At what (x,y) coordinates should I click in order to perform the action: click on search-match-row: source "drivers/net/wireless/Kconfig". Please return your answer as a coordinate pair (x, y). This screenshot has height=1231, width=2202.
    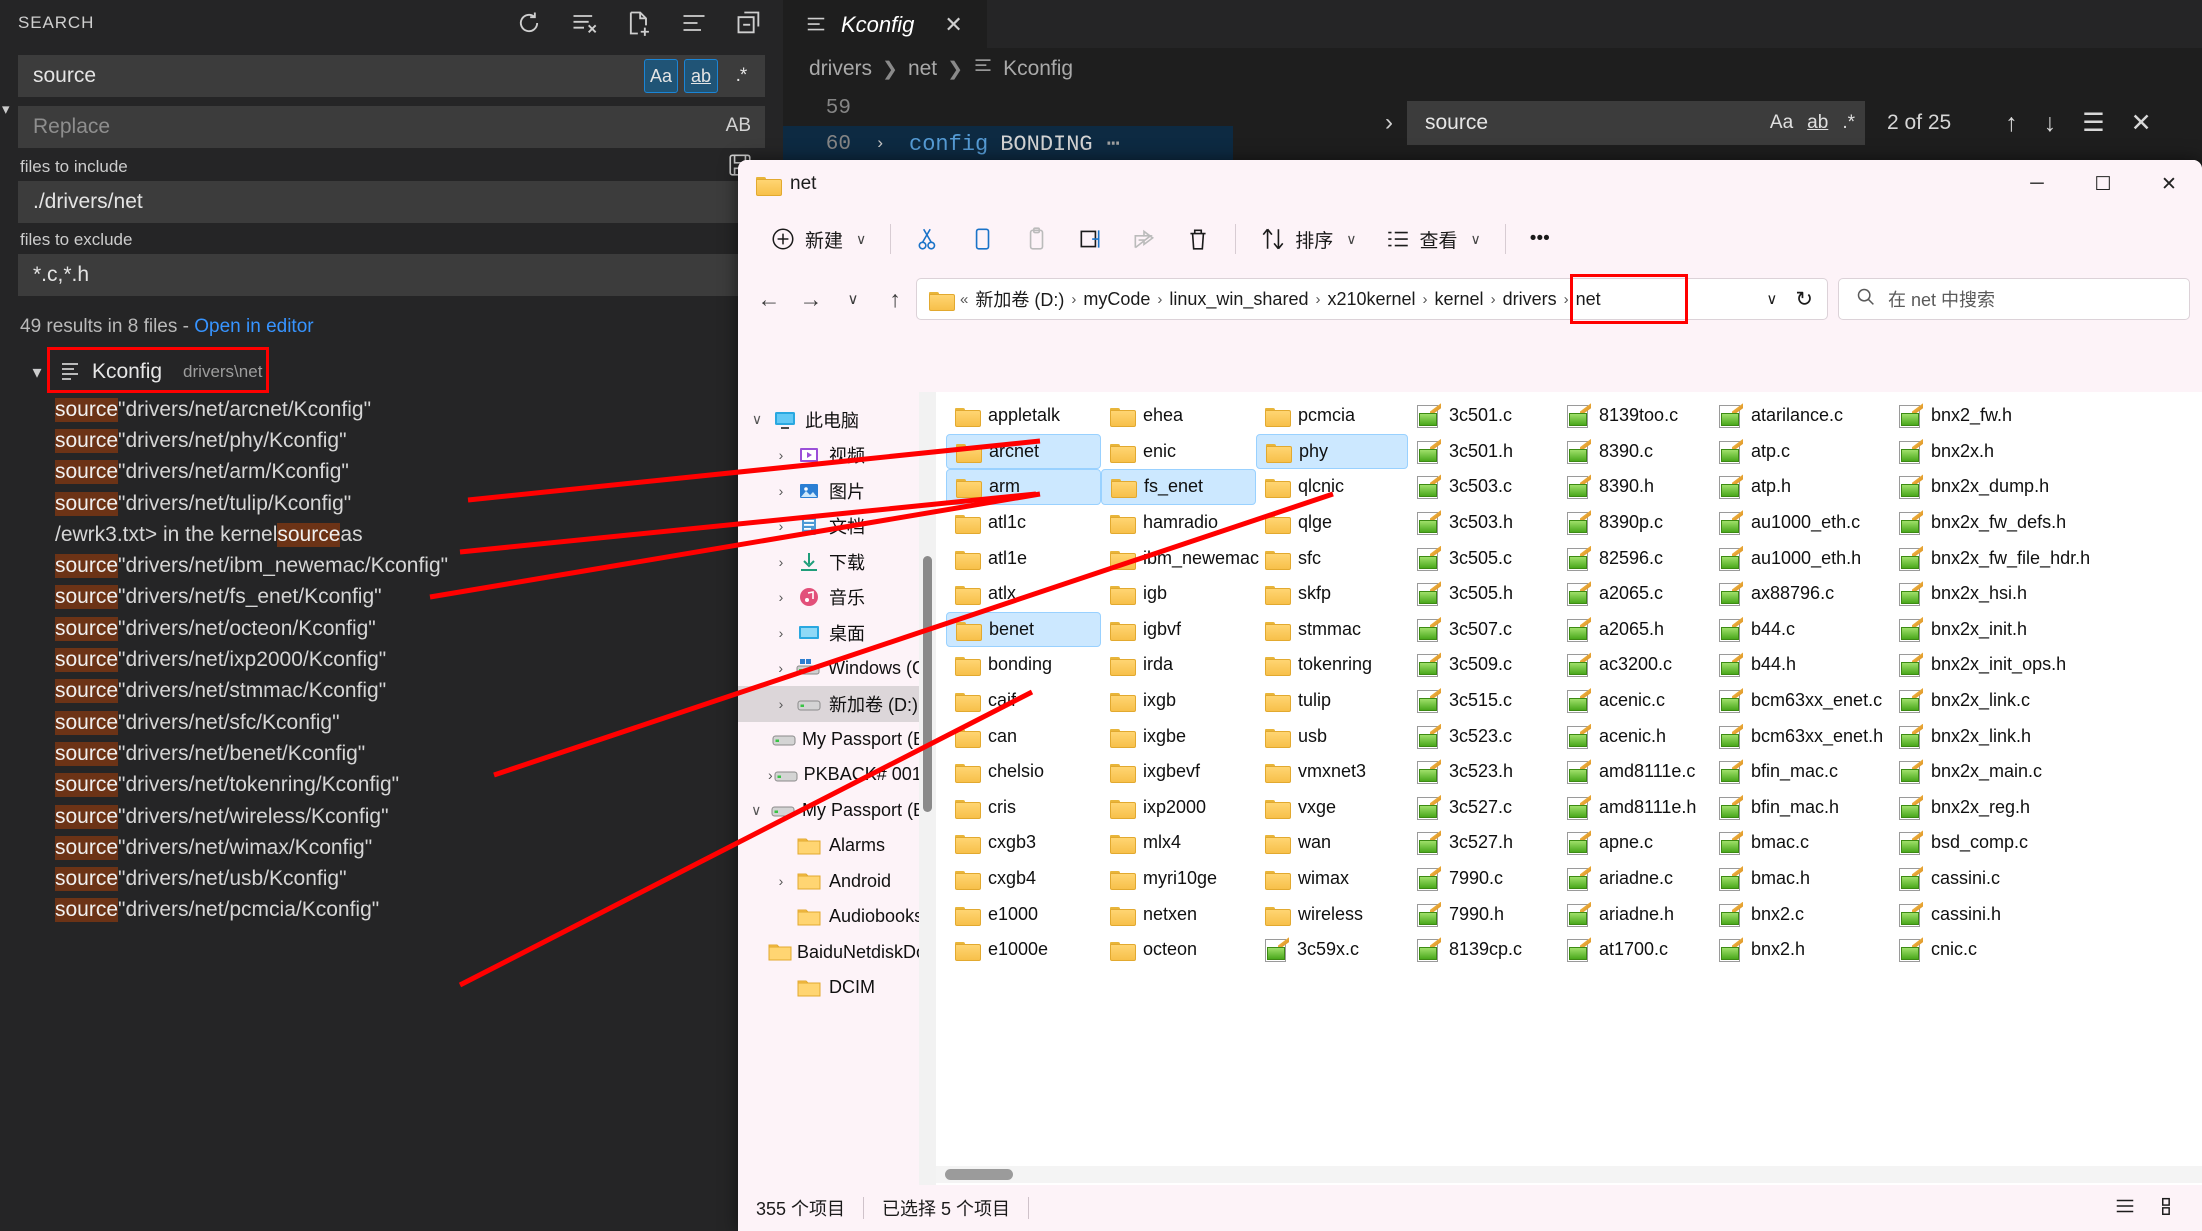
    Looking at the image, I should click on (391, 816).